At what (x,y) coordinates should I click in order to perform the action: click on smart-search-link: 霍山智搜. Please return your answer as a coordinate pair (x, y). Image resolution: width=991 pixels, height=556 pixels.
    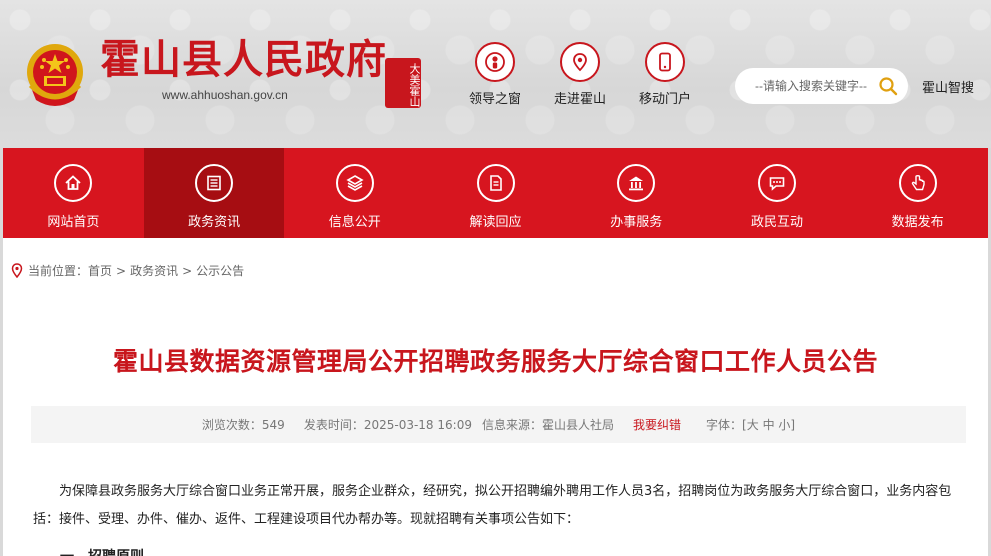
    Looking at the image, I should click on (948, 86).